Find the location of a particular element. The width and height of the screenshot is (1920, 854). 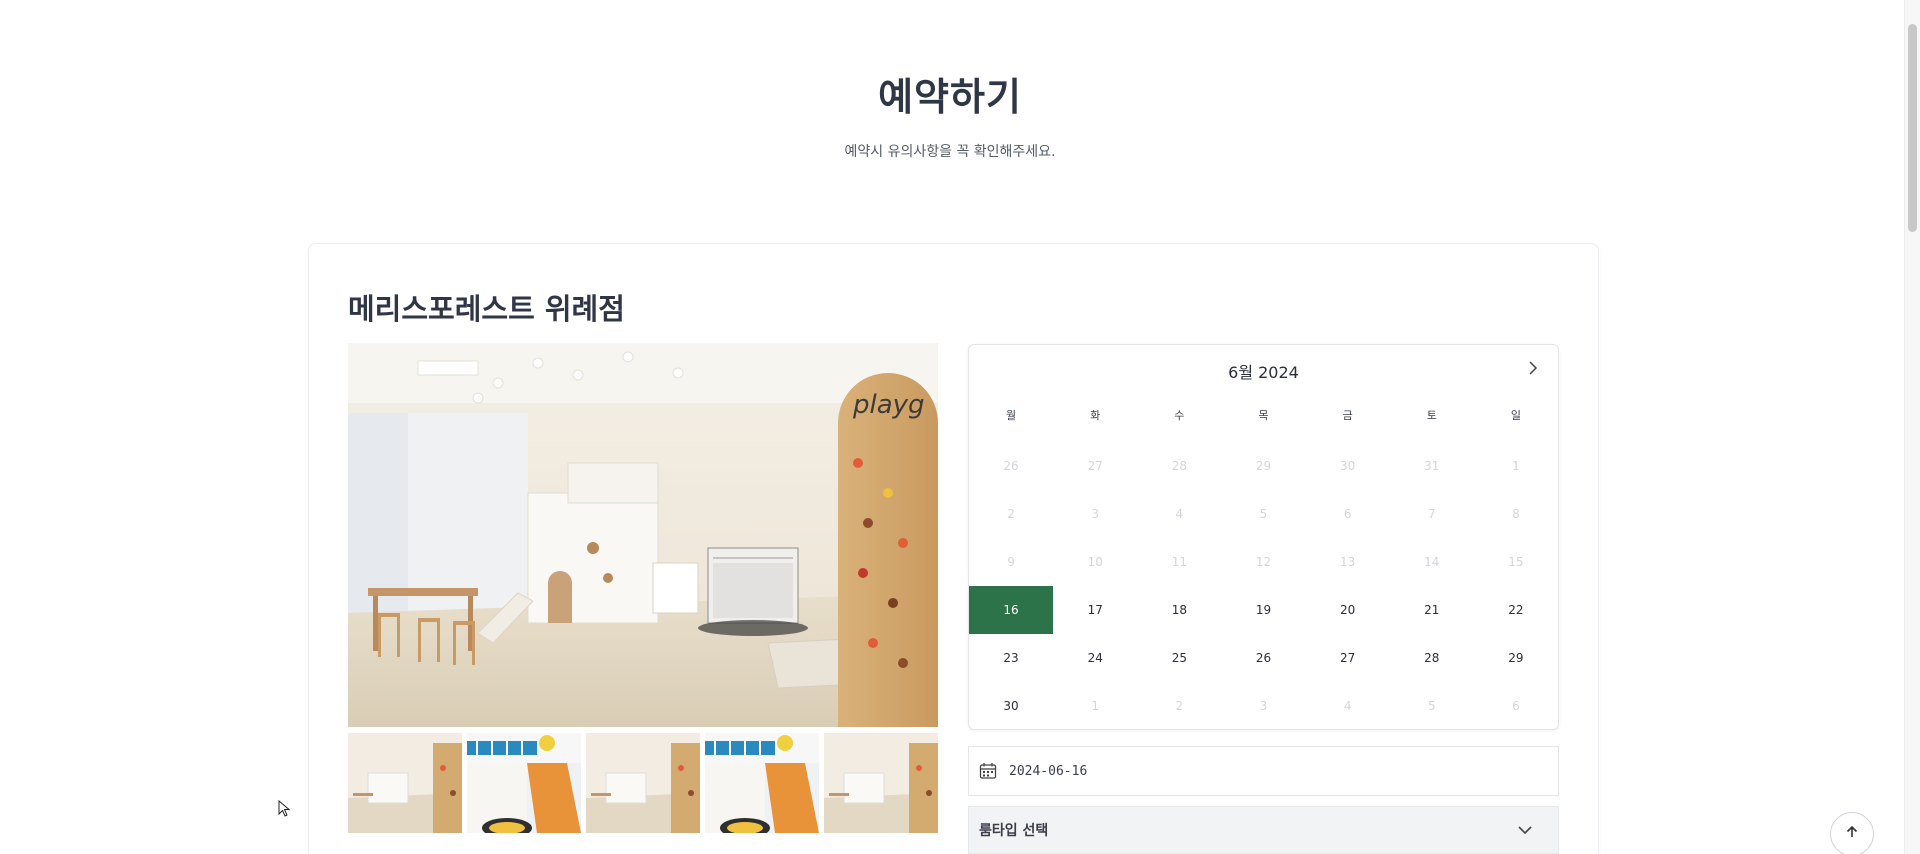

calendar-weekday: 목 is located at coordinates (1263, 415).